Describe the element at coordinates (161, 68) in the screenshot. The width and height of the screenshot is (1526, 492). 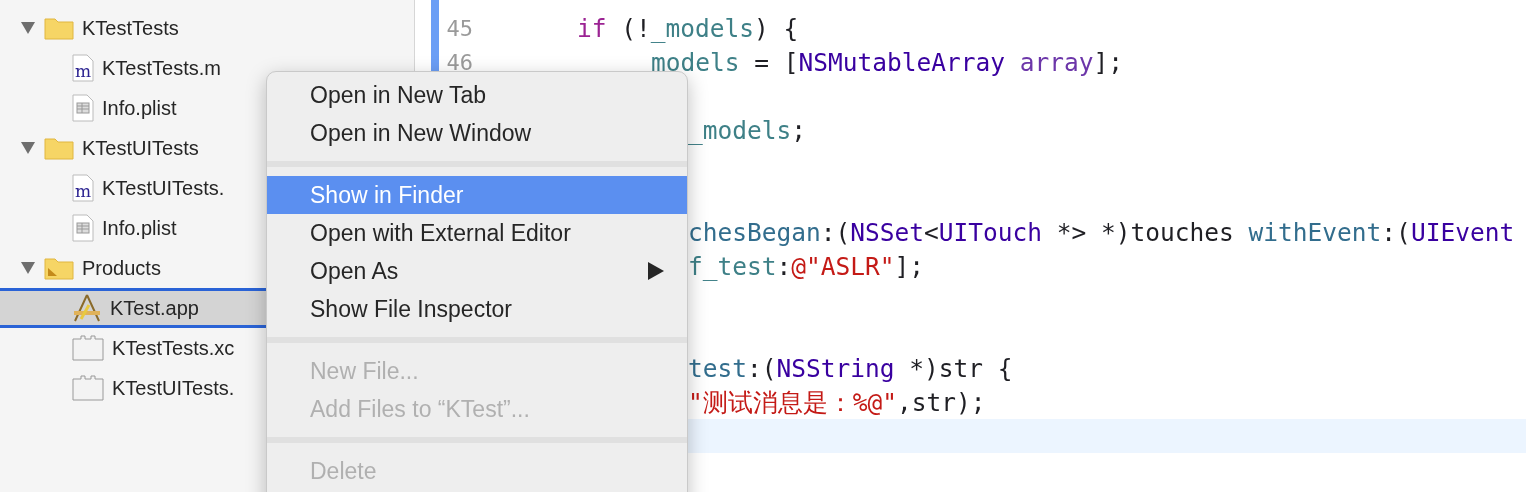
I see `file-name: KTestTests.m` at that location.